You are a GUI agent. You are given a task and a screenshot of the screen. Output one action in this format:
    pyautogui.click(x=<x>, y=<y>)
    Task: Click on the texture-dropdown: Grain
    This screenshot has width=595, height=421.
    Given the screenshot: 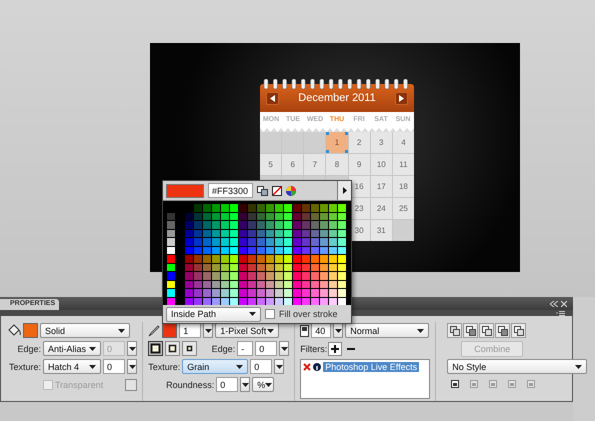 What is the action you would take?
    pyautogui.click(x=215, y=366)
    